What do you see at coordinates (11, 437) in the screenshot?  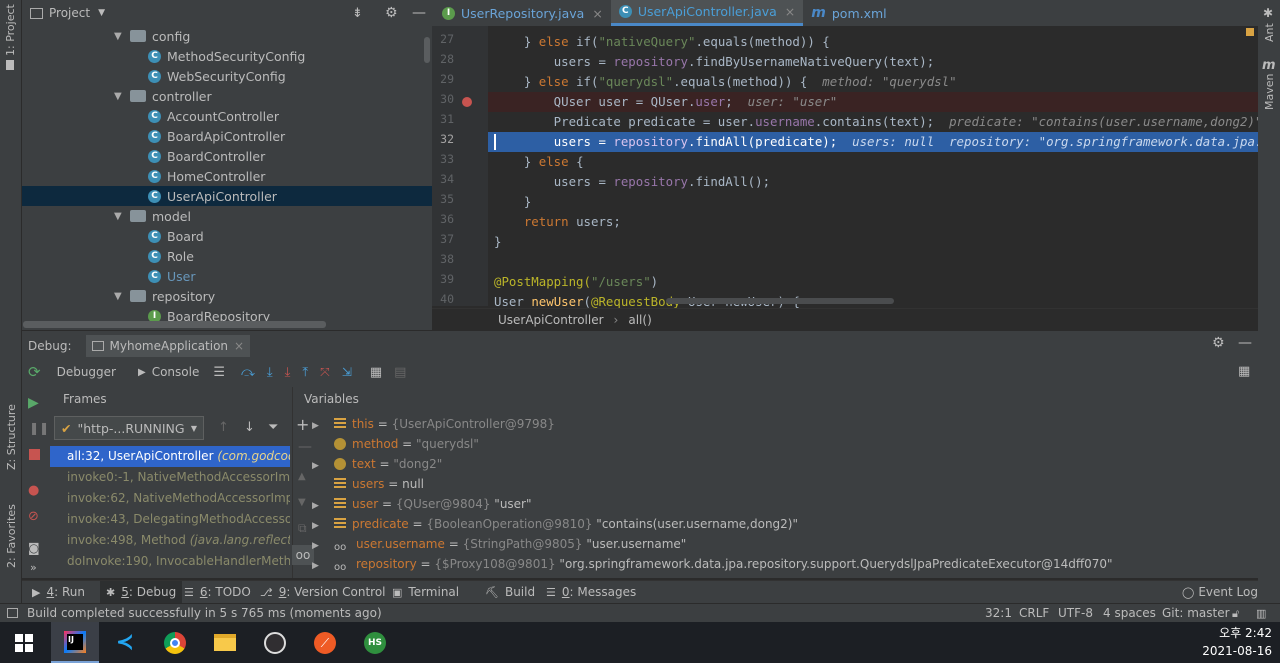 I see `structure-tool-button: Z: Structure` at bounding box center [11, 437].